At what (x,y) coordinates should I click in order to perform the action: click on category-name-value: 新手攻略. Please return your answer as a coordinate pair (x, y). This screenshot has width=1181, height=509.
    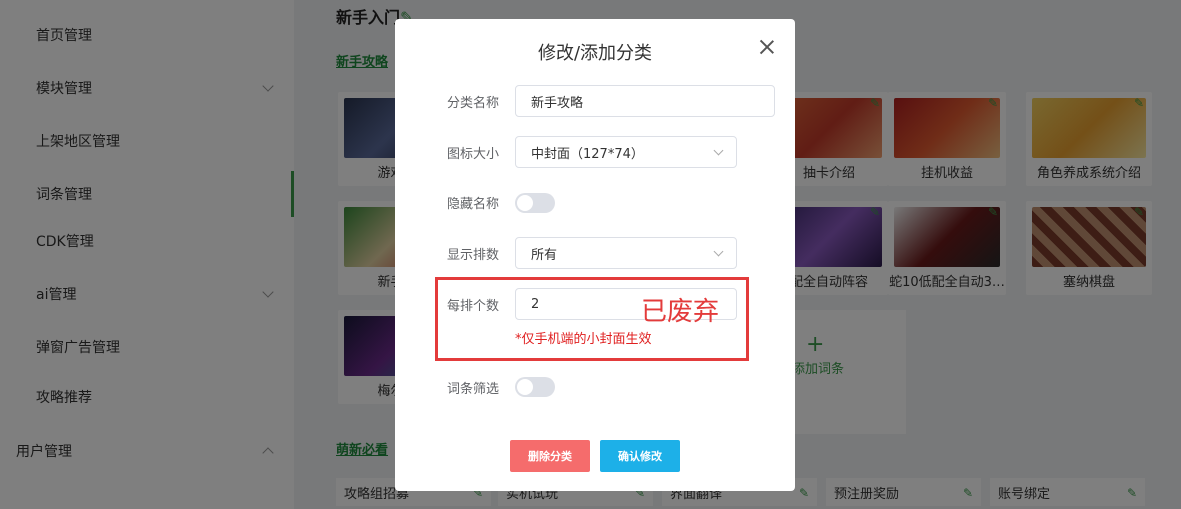
    Looking at the image, I should click on (557, 103).